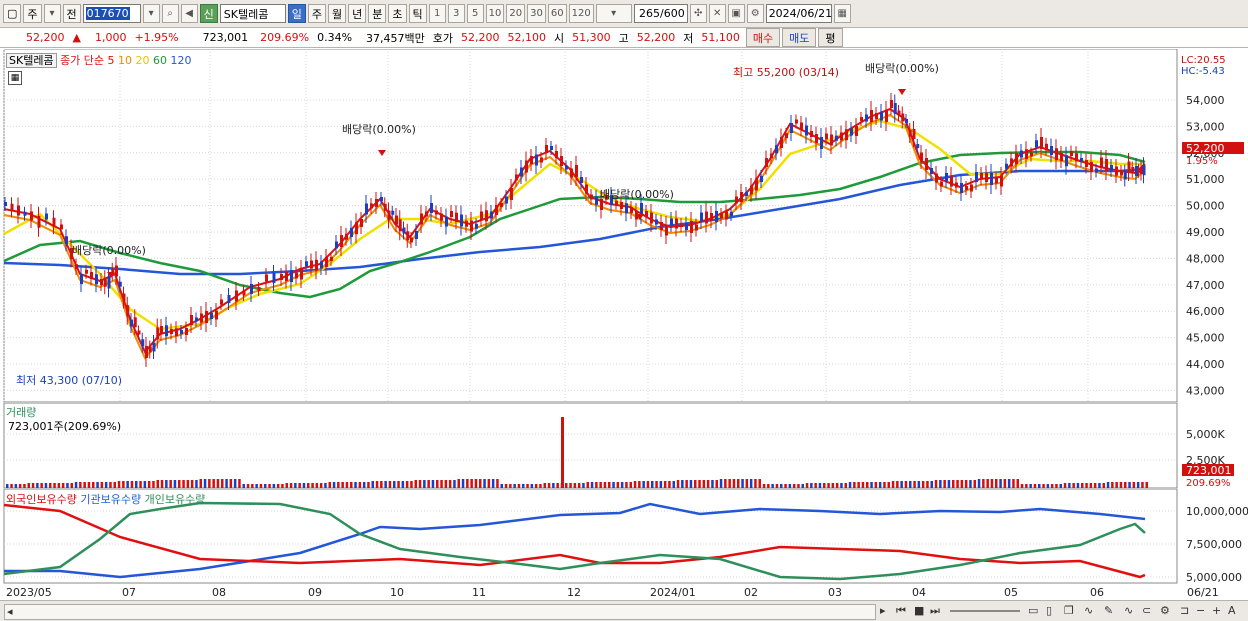  What do you see at coordinates (437, 13) in the screenshot?
I see `interval-1: 1` at bounding box center [437, 13].